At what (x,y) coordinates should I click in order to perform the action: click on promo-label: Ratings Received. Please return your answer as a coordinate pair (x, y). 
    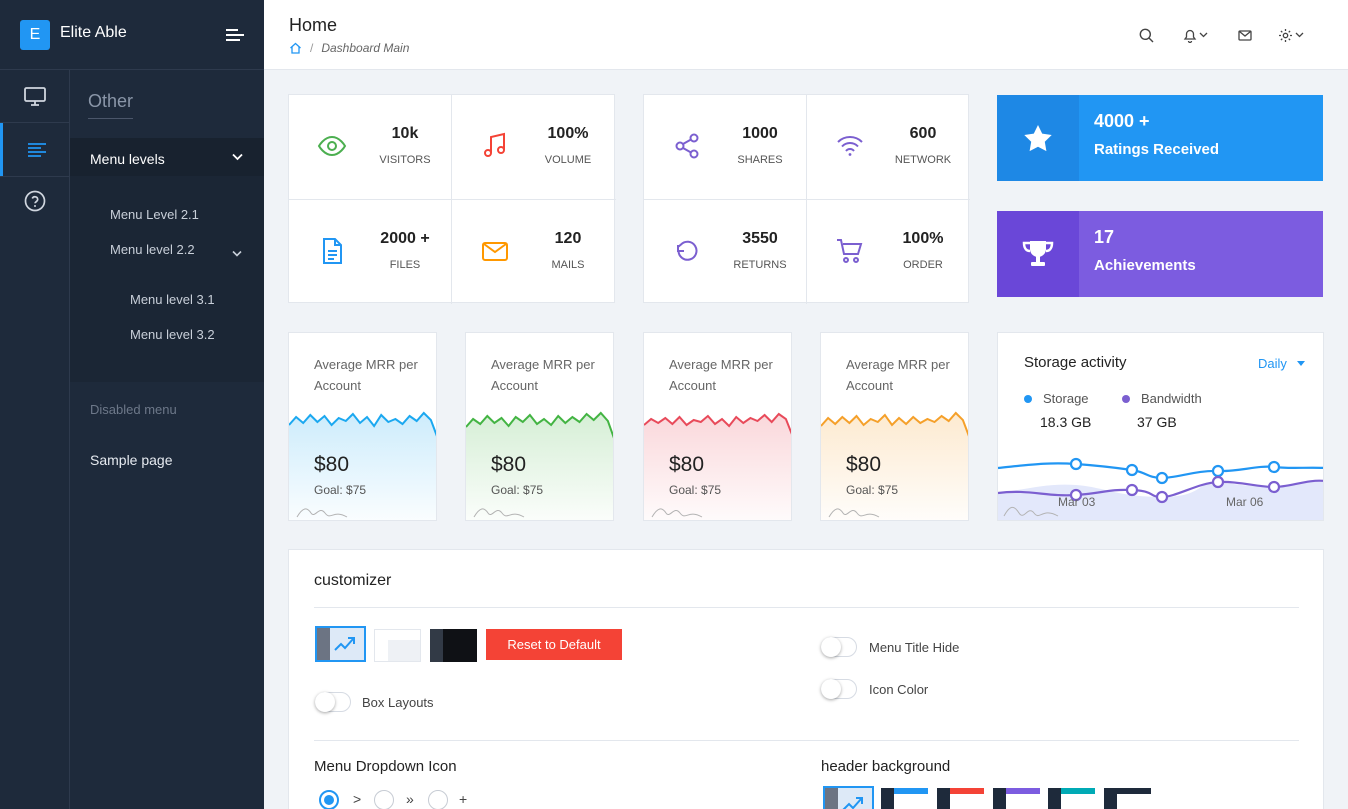
    Looking at the image, I should click on (1157, 149).